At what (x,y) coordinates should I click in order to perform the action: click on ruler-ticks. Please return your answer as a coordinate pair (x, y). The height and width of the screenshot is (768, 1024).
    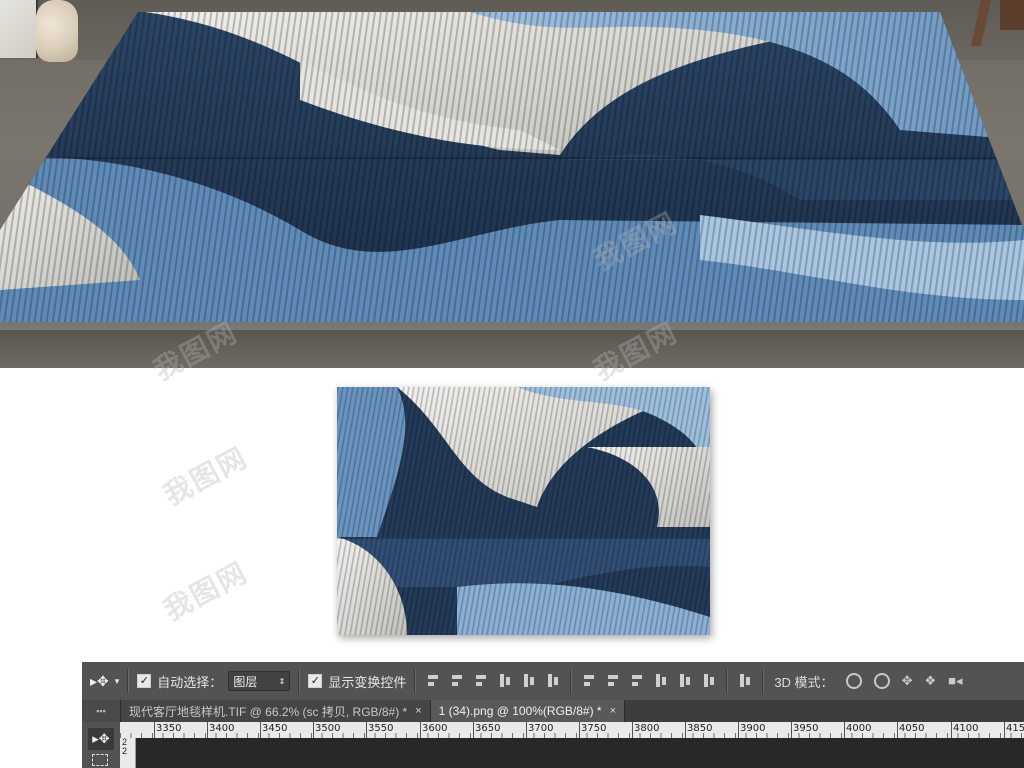
    Looking at the image, I should click on (572, 730).